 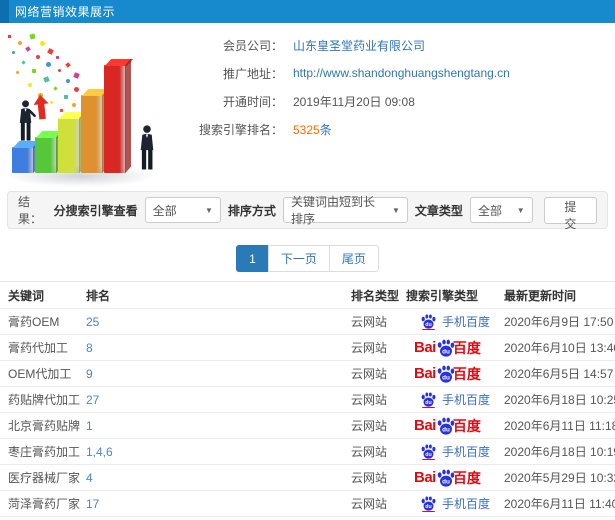 I want to click on page-next: 下一页, so click(x=298, y=258).